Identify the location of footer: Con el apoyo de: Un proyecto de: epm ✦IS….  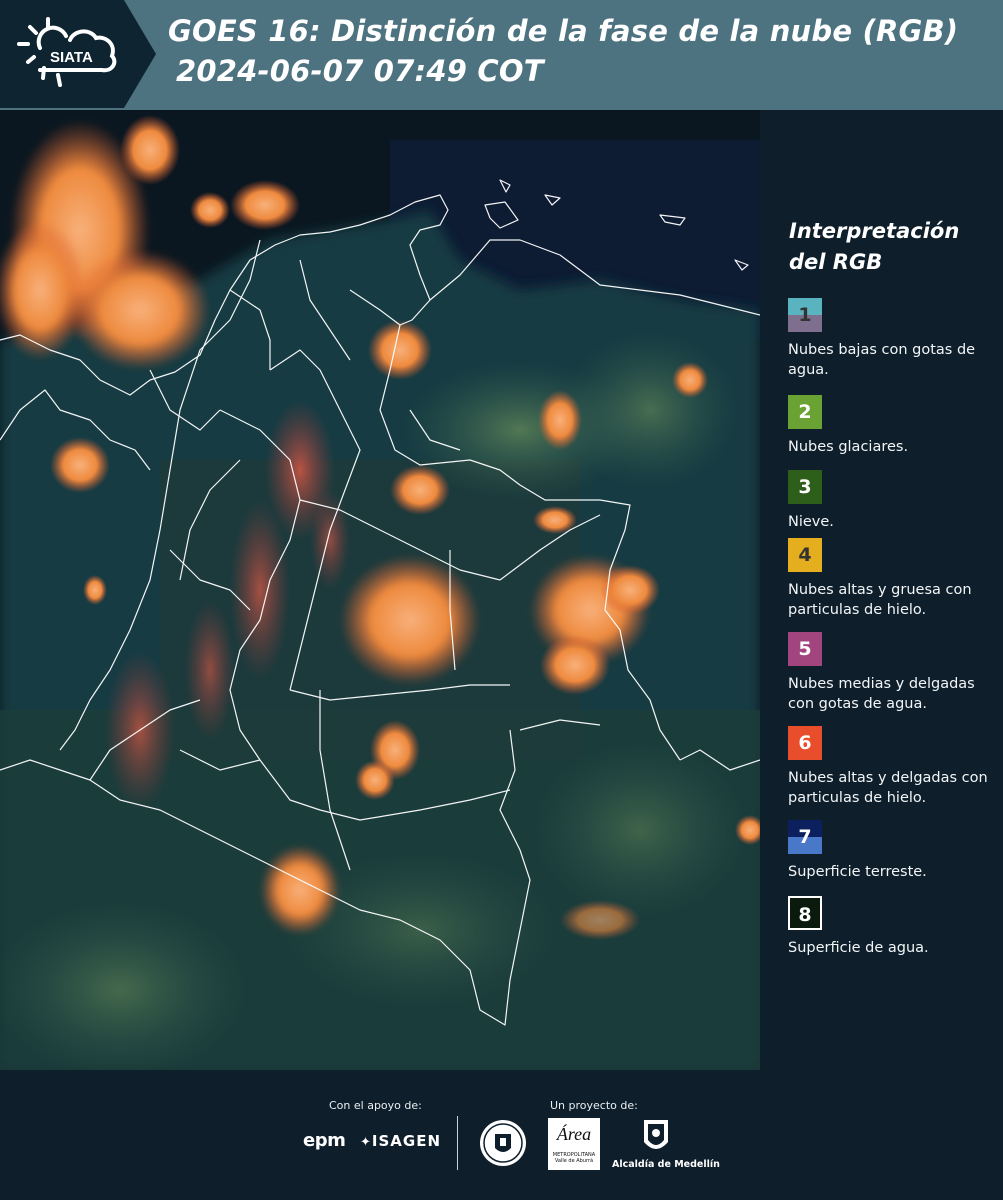
(501, 1136).